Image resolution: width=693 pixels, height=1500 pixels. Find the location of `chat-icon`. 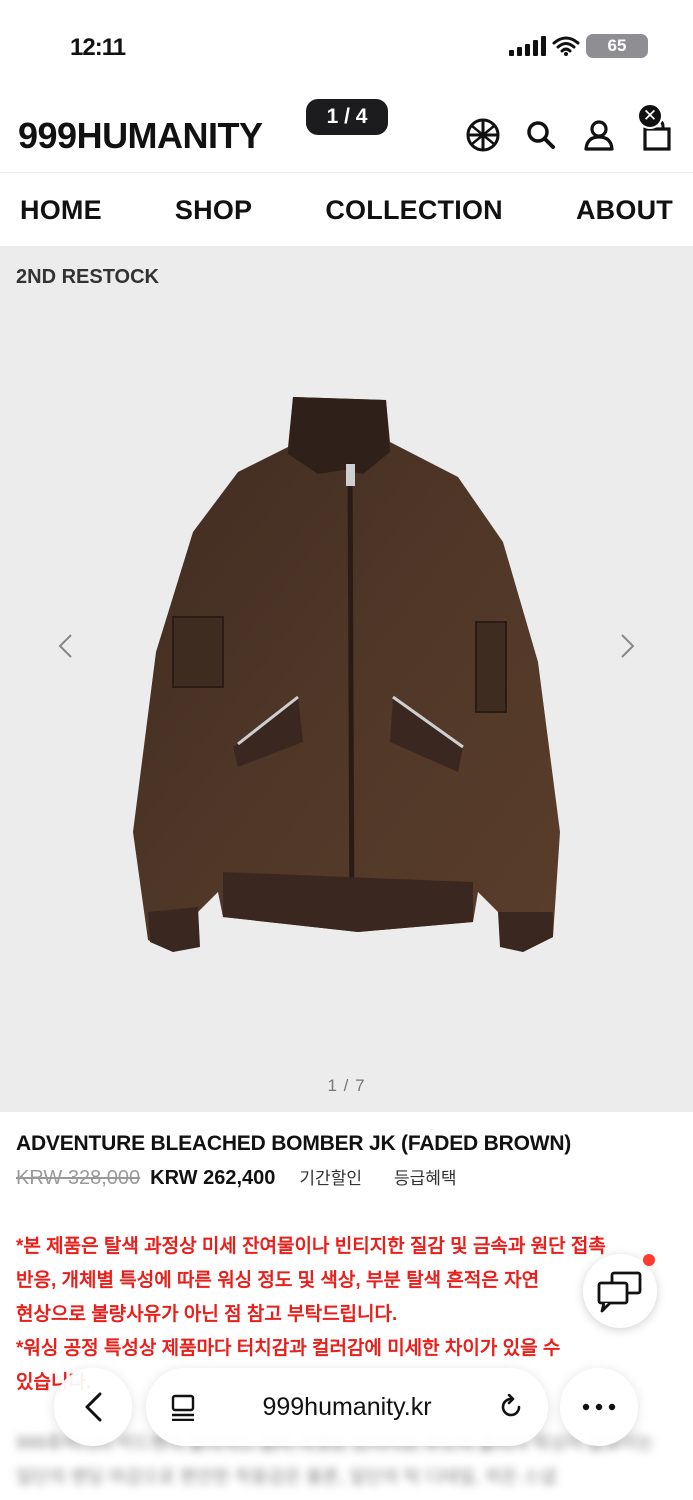

chat-icon is located at coordinates (619, 1292).